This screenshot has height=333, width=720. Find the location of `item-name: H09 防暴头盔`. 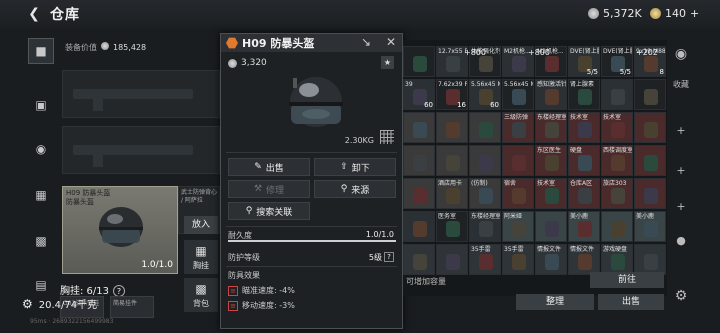

item-name: H09 防暴头盔 is located at coordinates (278, 43).